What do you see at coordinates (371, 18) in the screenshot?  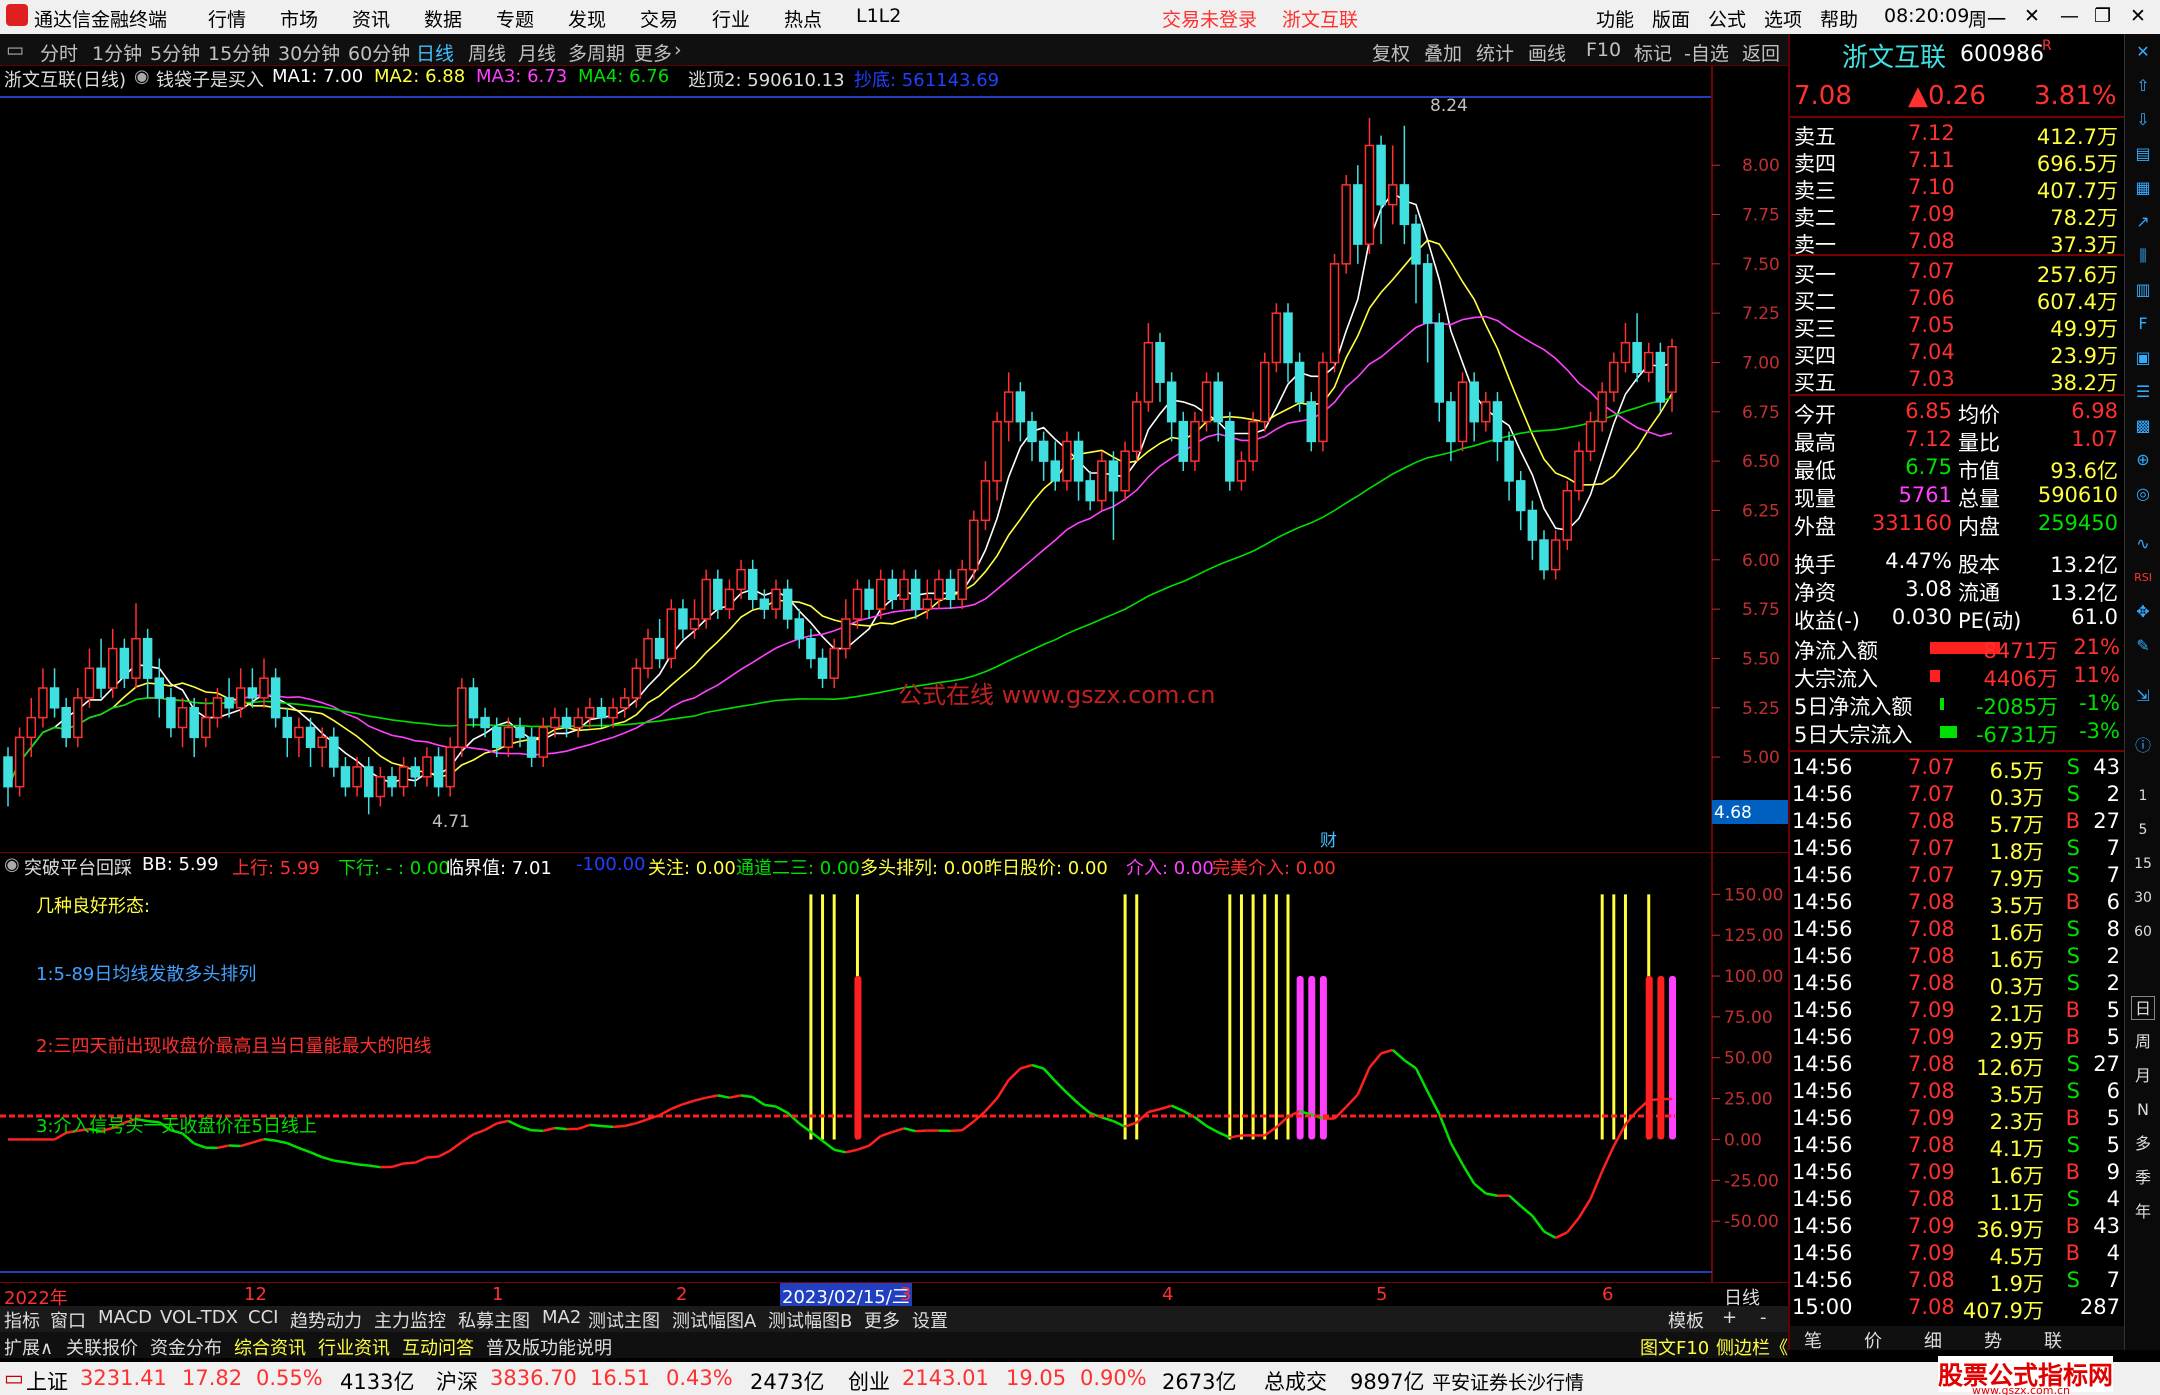 I see `menu-zixun: 资讯` at bounding box center [371, 18].